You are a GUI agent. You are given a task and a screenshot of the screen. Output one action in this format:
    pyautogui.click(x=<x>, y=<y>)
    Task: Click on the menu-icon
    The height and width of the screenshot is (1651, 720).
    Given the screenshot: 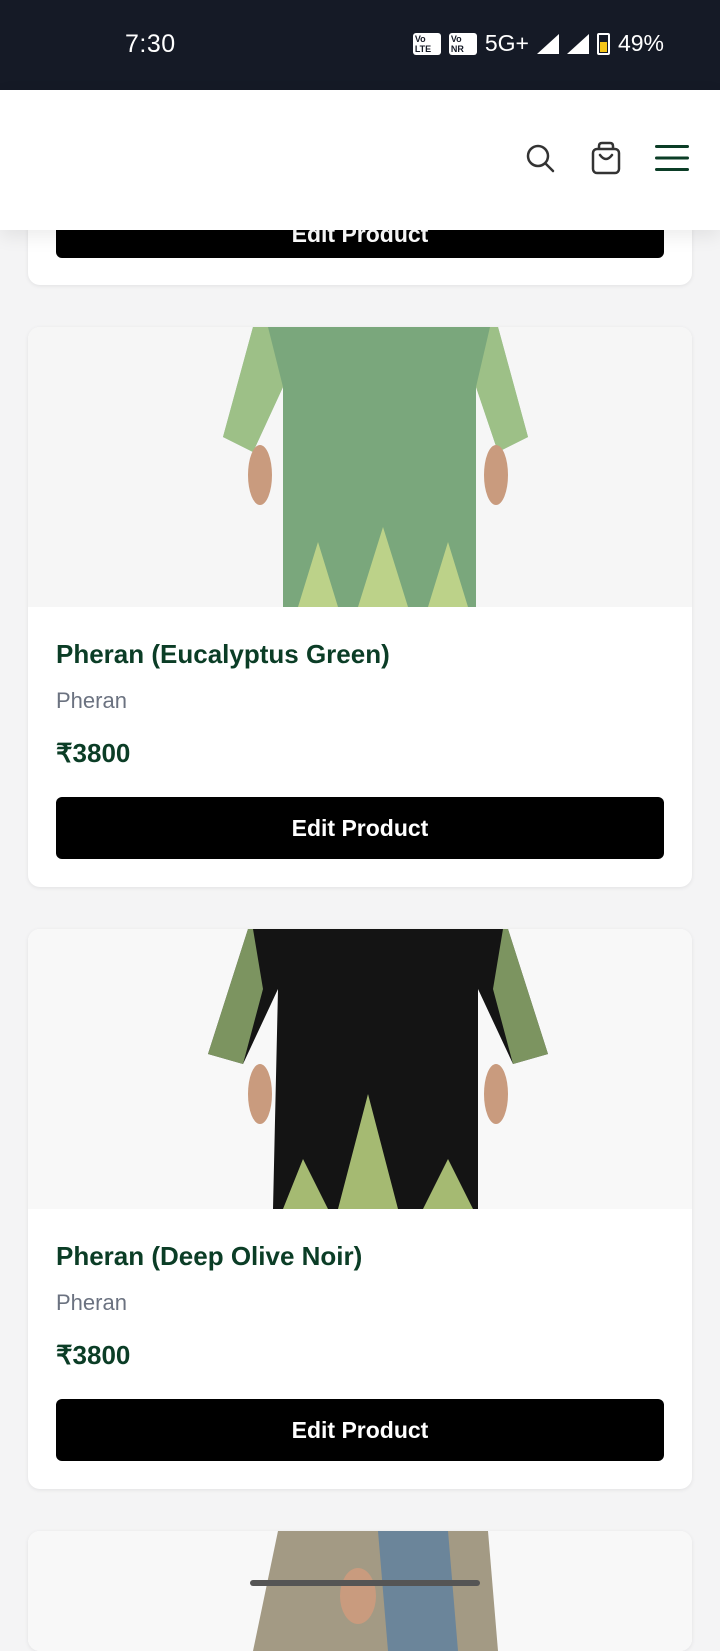 What is the action you would take?
    pyautogui.click(x=672, y=158)
    